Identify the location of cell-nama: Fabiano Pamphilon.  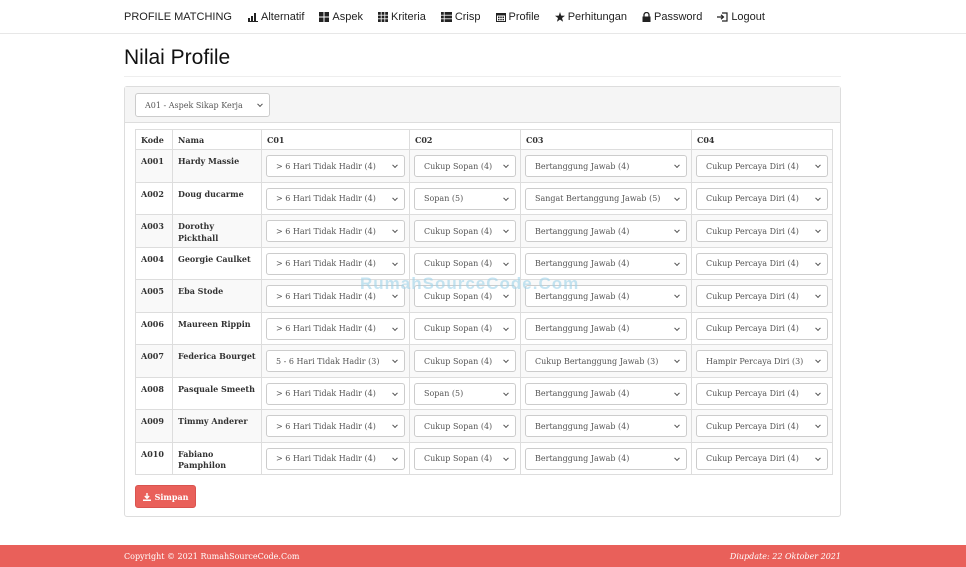
(217, 458).